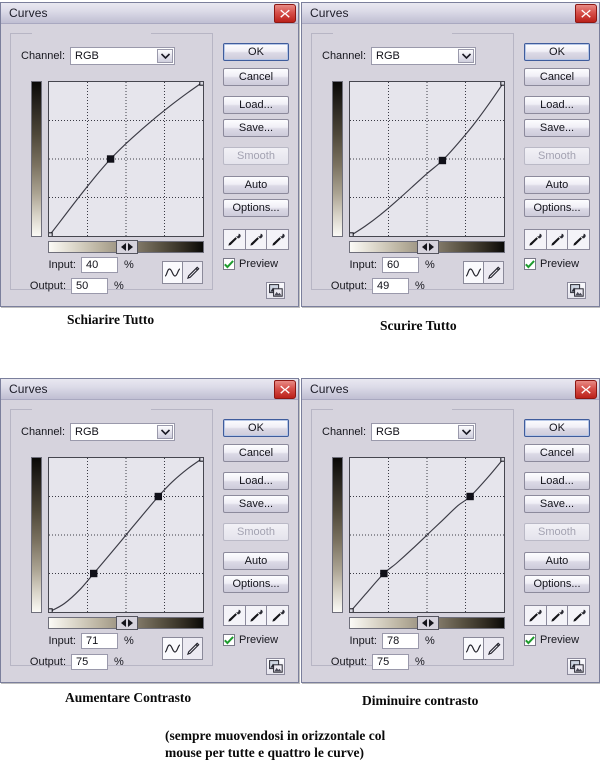 This screenshot has width=600, height=769. Describe the element at coordinates (89, 286) in the screenshot. I see `output-field: 50` at that location.